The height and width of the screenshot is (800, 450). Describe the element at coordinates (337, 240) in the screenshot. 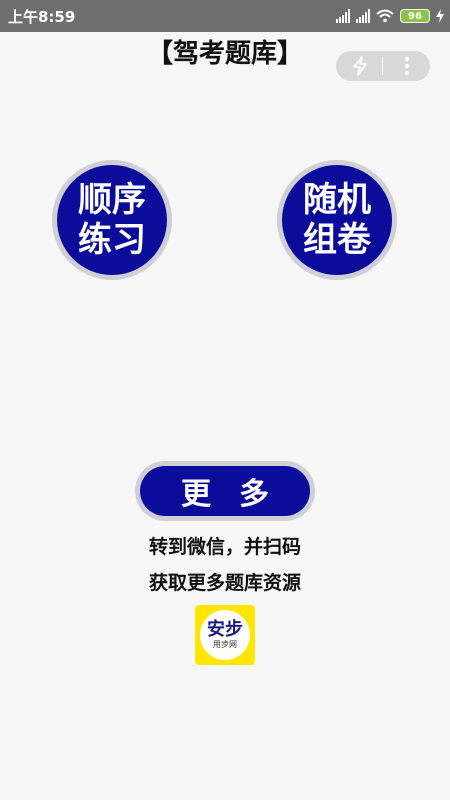

I see `random-exam-label-2: 组卷` at that location.